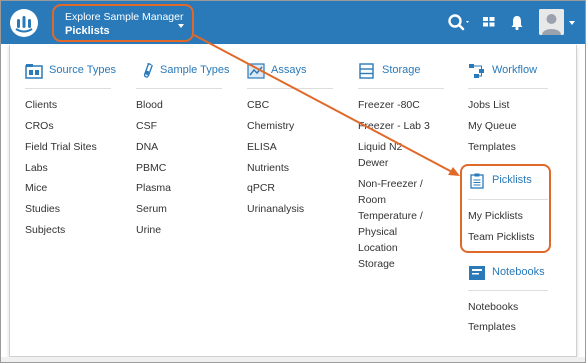 This screenshot has width=586, height=363. Describe the element at coordinates (261, 188) in the screenshot. I see `menu-link-qpcr: qPCR` at that location.